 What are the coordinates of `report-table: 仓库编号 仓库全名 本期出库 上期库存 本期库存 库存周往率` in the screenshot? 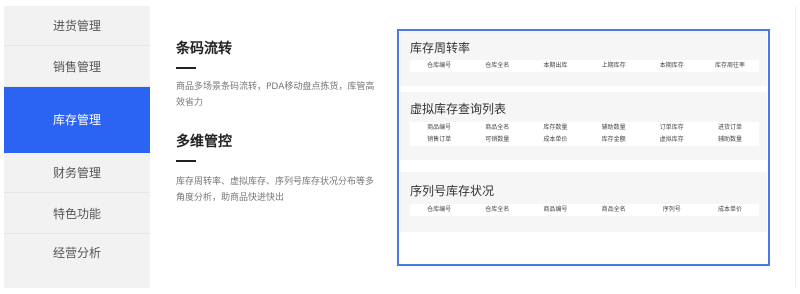 It's located at (584, 66).